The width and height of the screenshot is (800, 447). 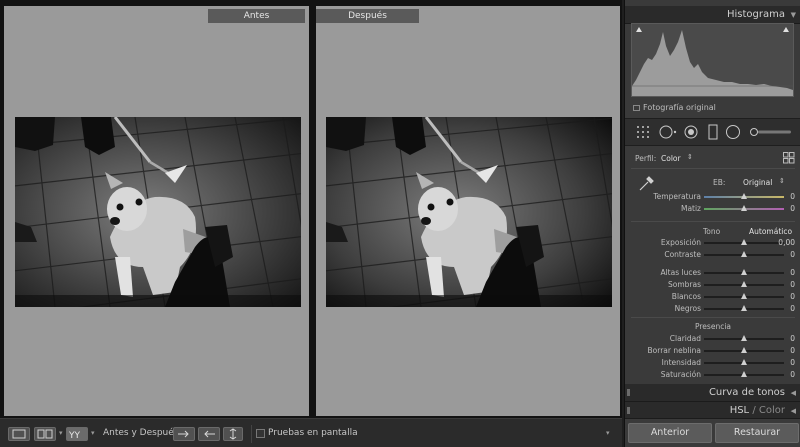 What do you see at coordinates (674, 350) in the screenshot?
I see `slider-label: Borrar neblina` at bounding box center [674, 350].